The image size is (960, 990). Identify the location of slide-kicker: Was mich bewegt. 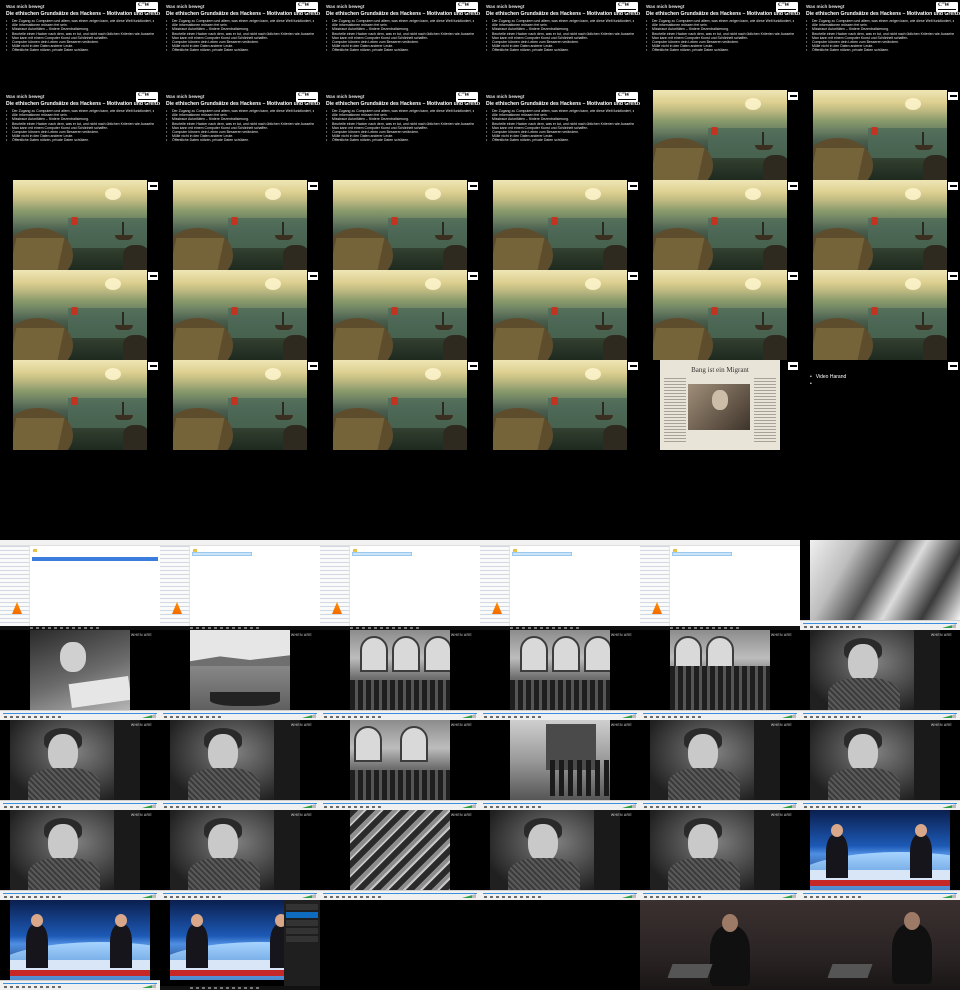
(505, 96).